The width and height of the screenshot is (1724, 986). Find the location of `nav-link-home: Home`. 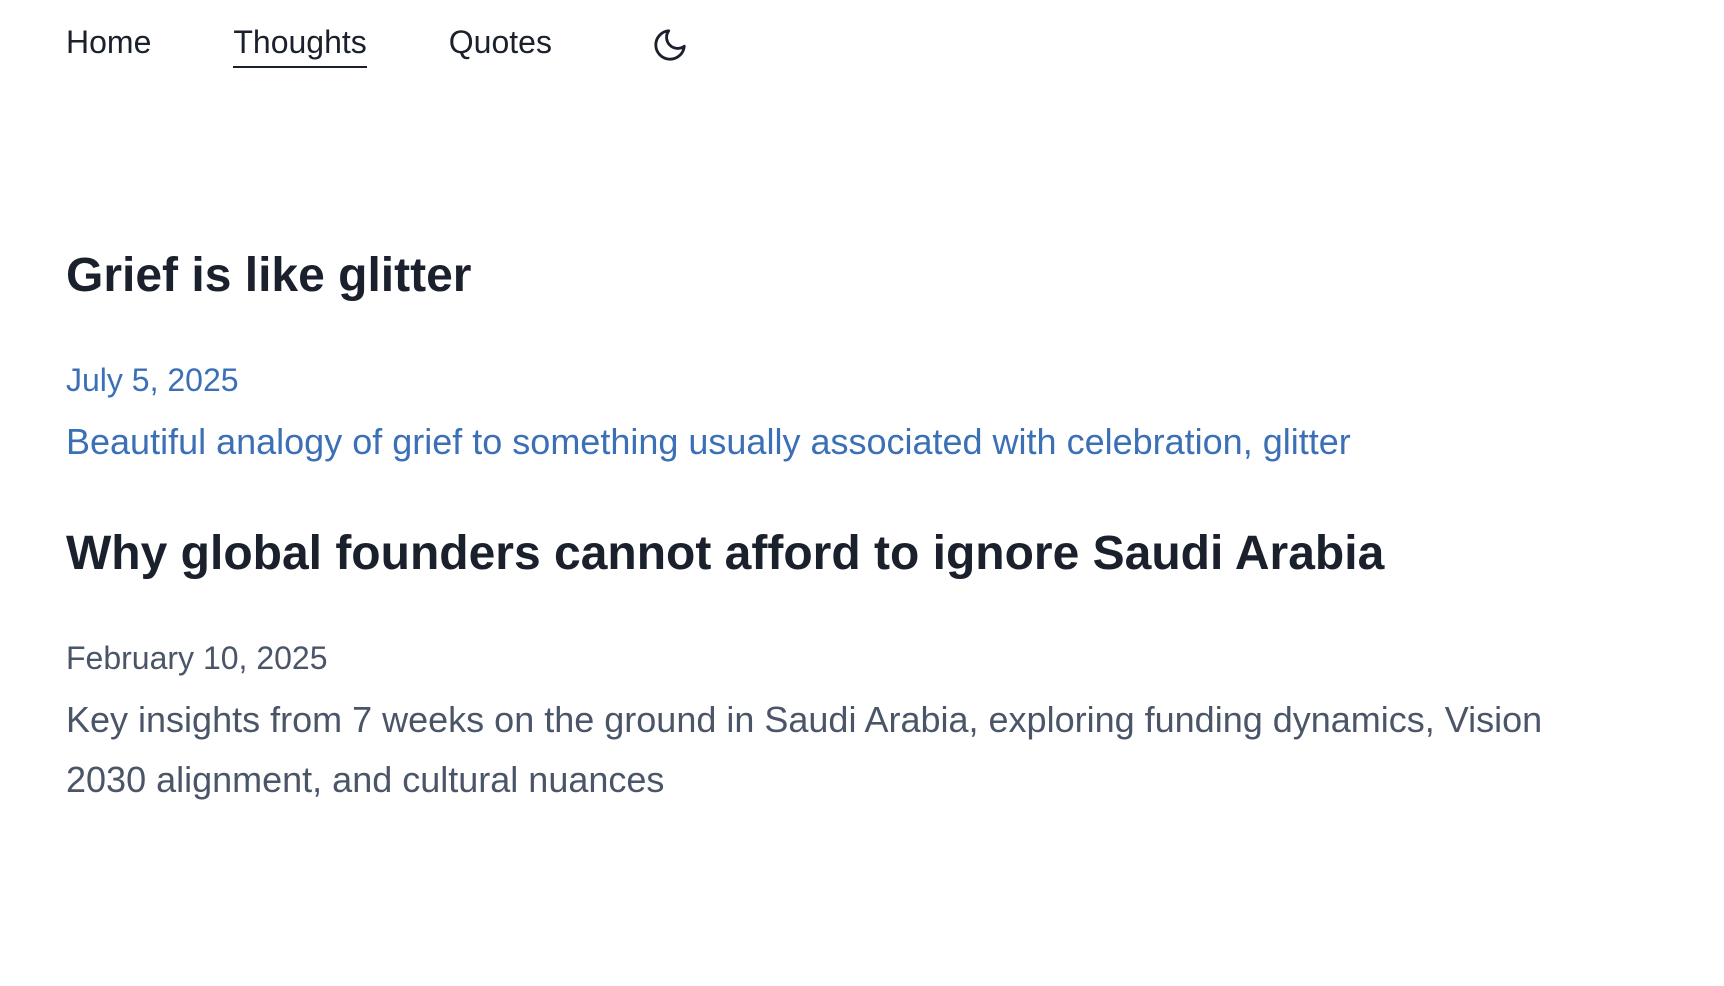

nav-link-home: Home is located at coordinates (108, 45).